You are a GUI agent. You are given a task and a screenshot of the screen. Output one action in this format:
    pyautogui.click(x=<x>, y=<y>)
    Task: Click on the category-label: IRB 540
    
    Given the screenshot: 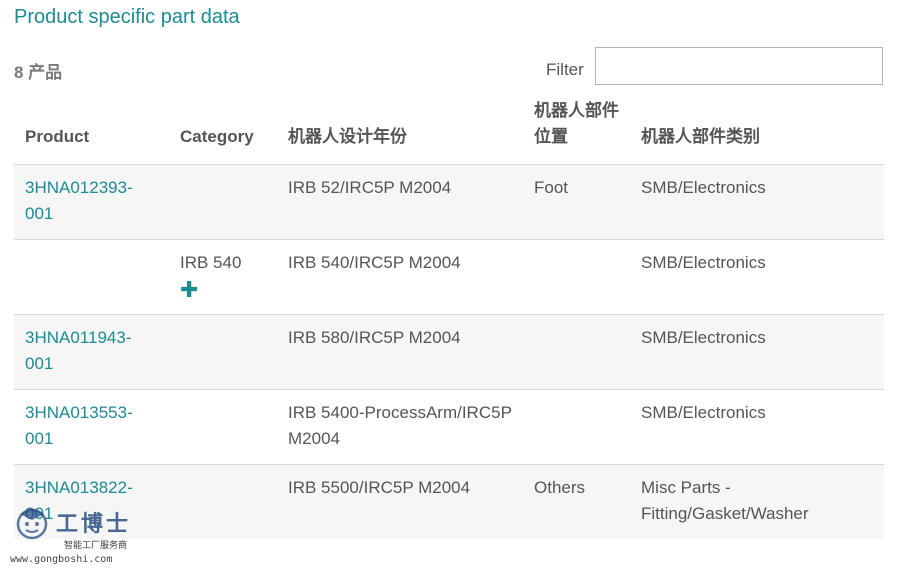 What is the action you would take?
    pyautogui.click(x=211, y=262)
    